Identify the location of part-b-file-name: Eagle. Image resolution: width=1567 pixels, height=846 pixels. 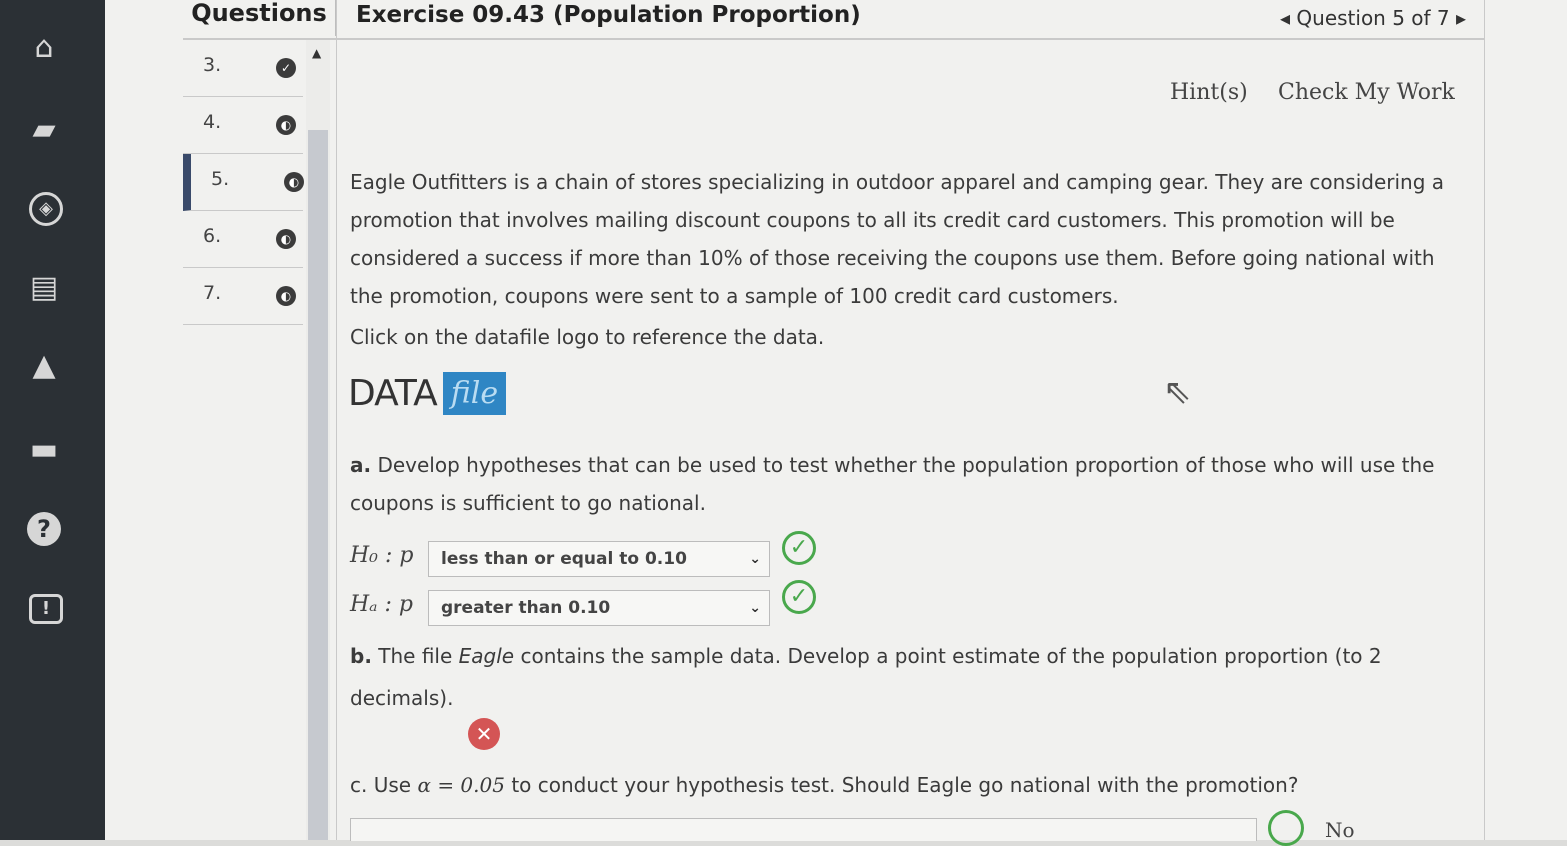
(486, 656).